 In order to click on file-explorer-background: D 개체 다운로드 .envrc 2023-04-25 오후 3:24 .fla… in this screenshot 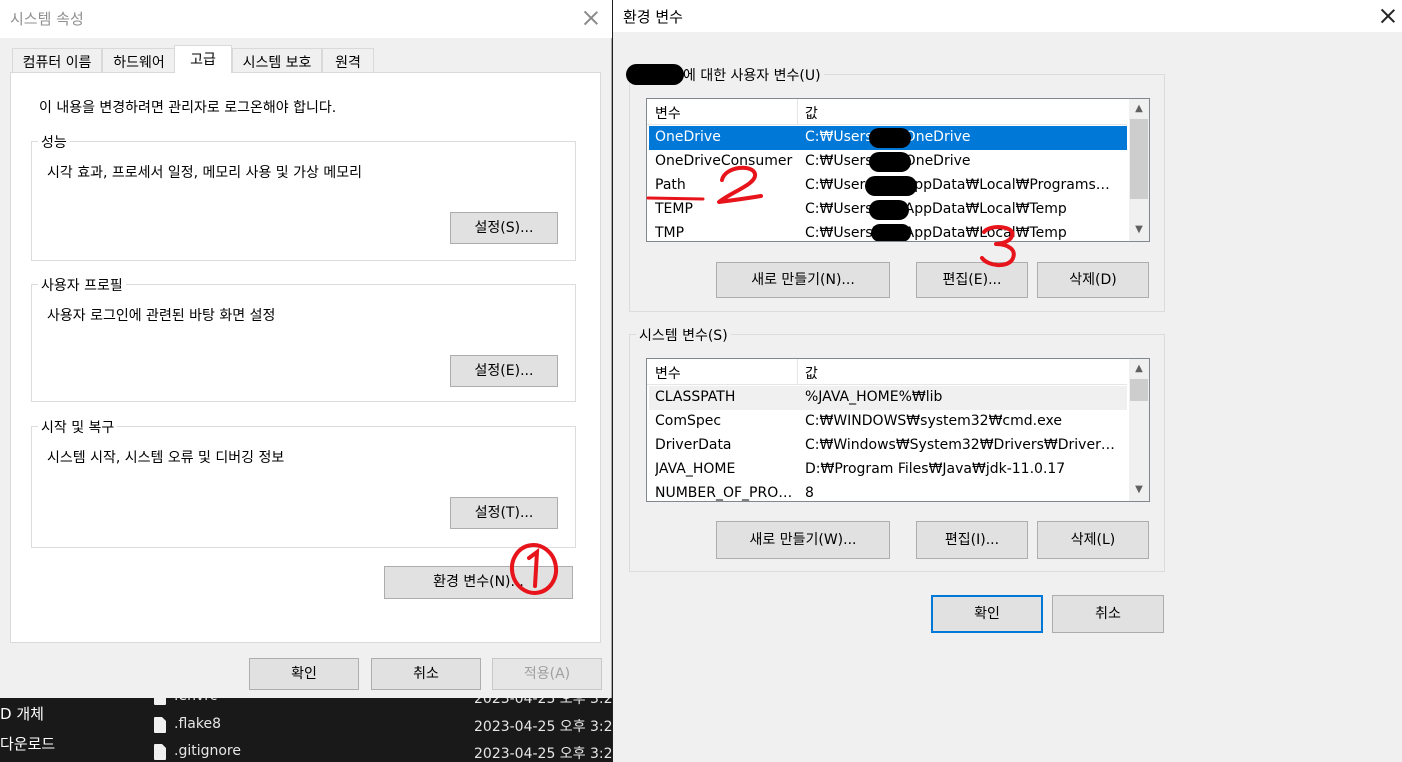, I will do `click(310, 725)`.